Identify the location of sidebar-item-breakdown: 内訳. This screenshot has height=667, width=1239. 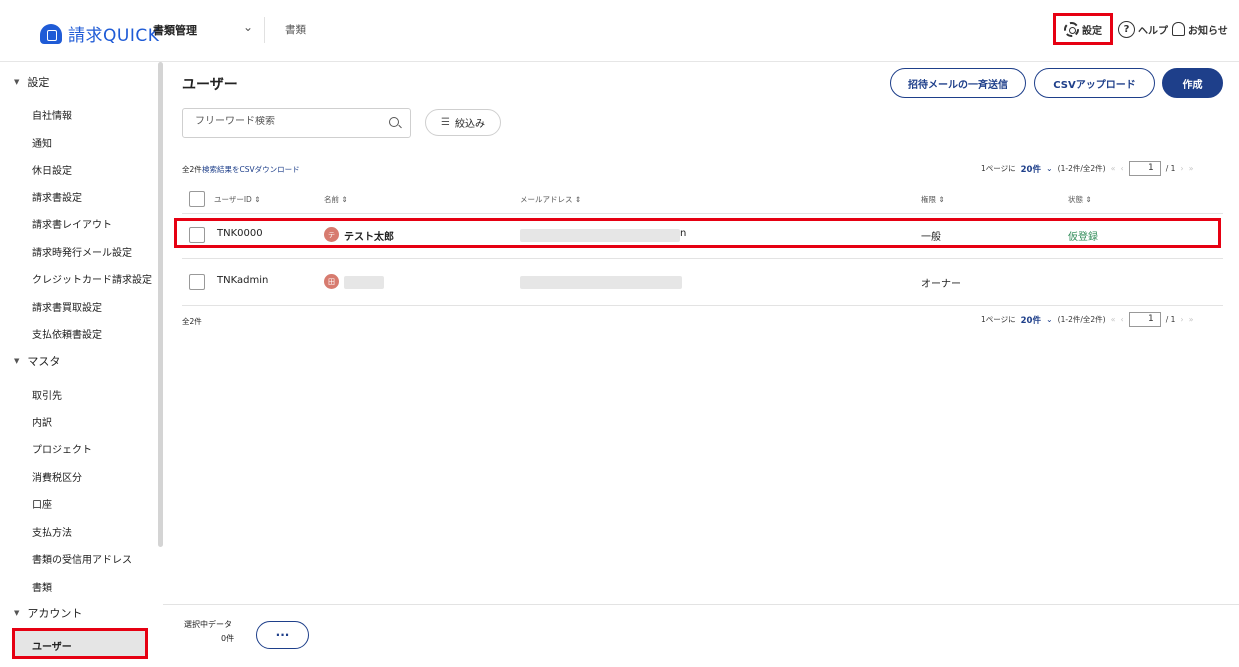
(42, 421).